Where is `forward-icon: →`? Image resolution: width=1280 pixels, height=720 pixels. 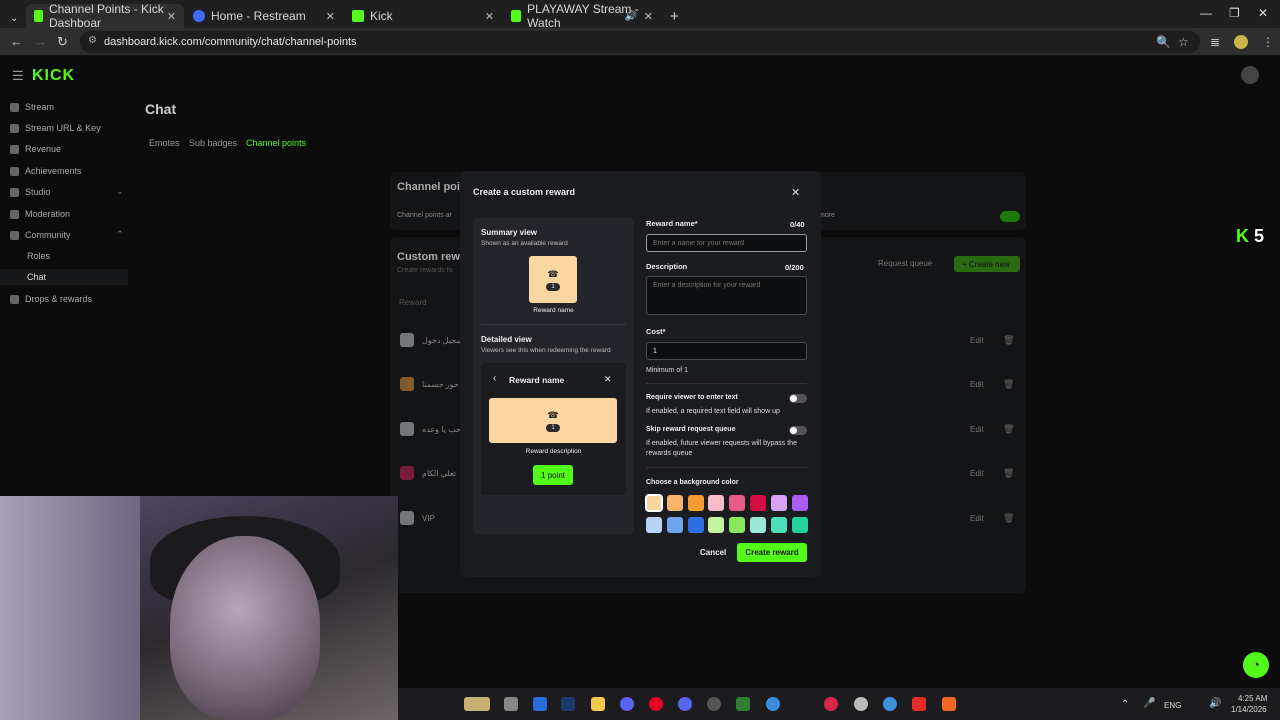
forward-icon: → is located at coordinates (40, 41).